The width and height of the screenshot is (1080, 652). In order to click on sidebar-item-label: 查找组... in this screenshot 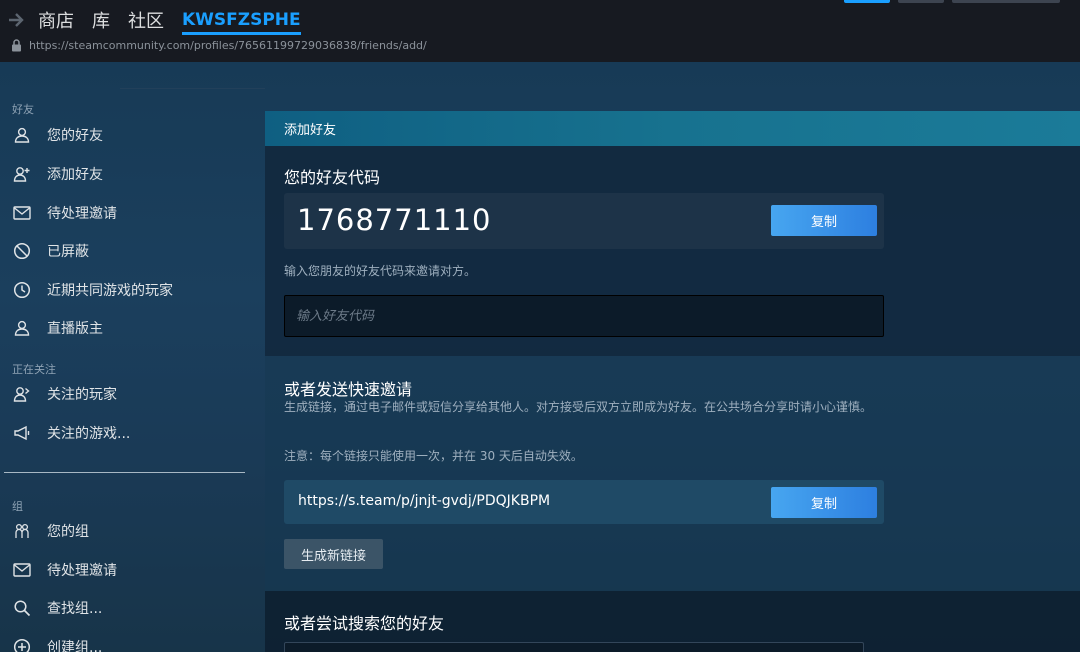, I will do `click(75, 609)`.